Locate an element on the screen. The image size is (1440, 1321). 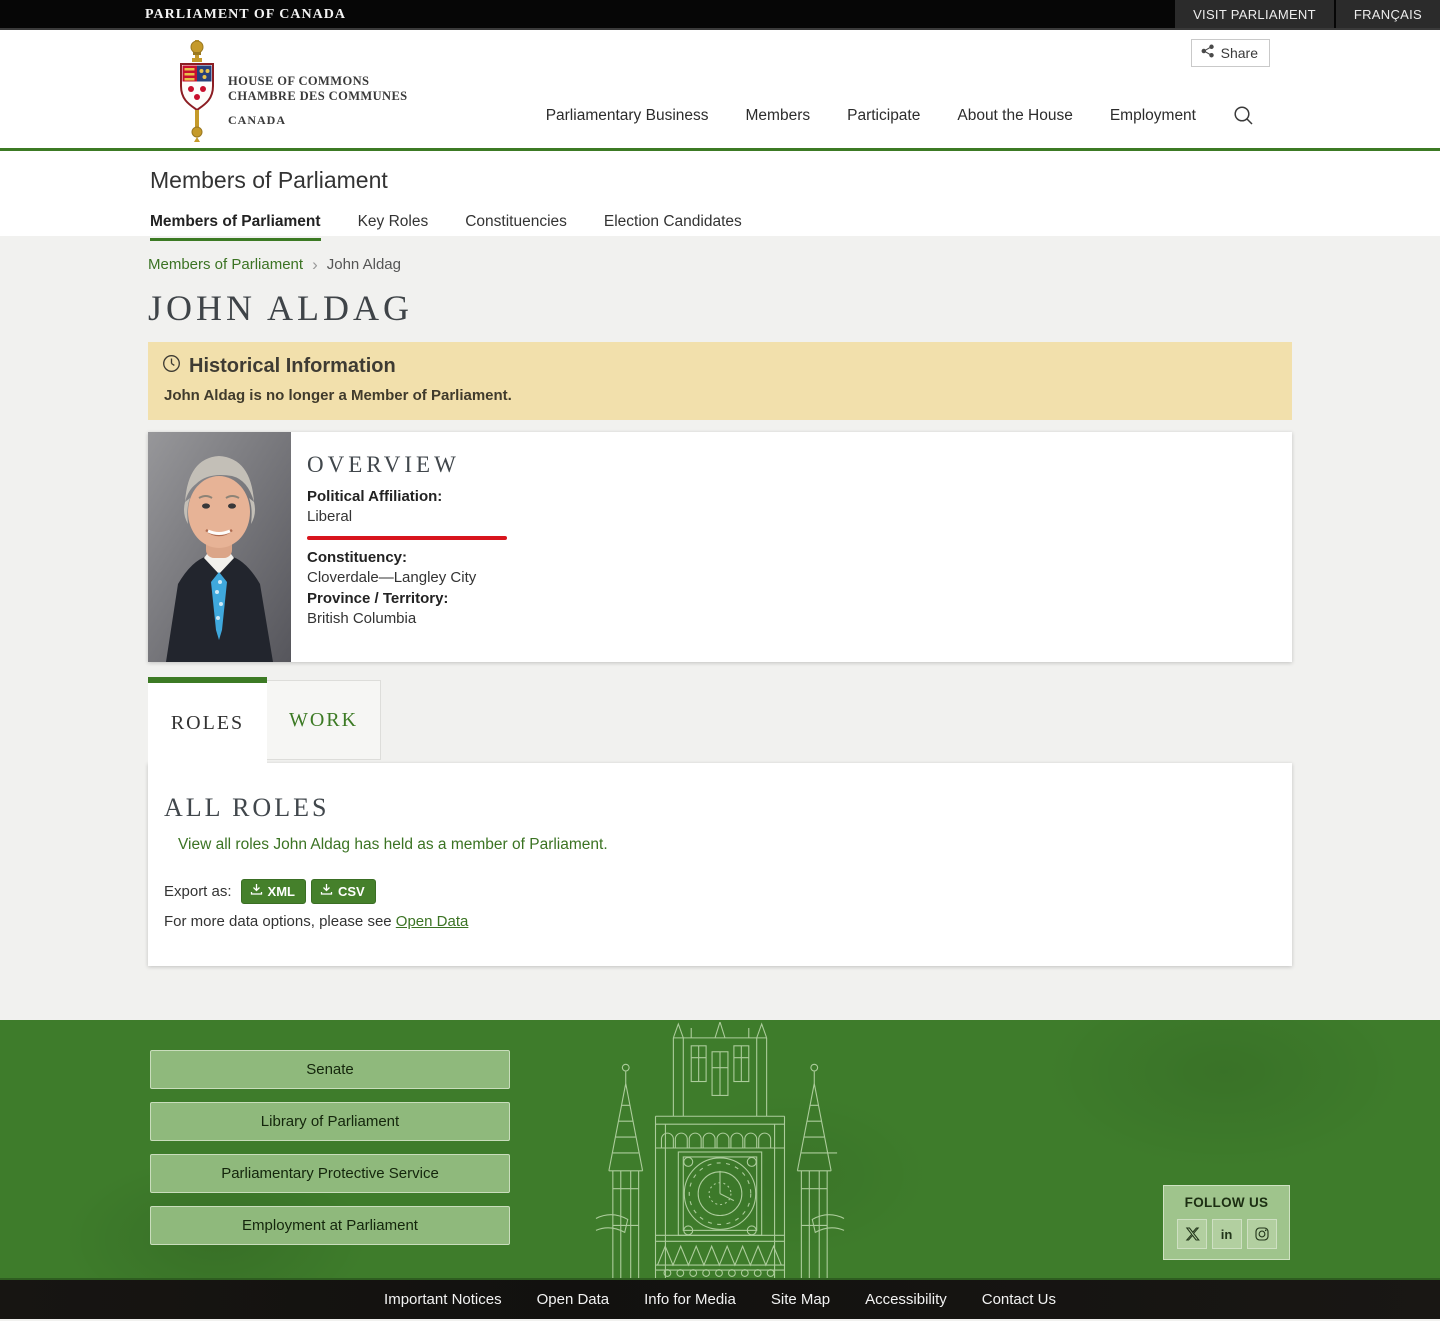
tab-members-of-parliament: Members of Parliament is located at coordinates (235, 227).